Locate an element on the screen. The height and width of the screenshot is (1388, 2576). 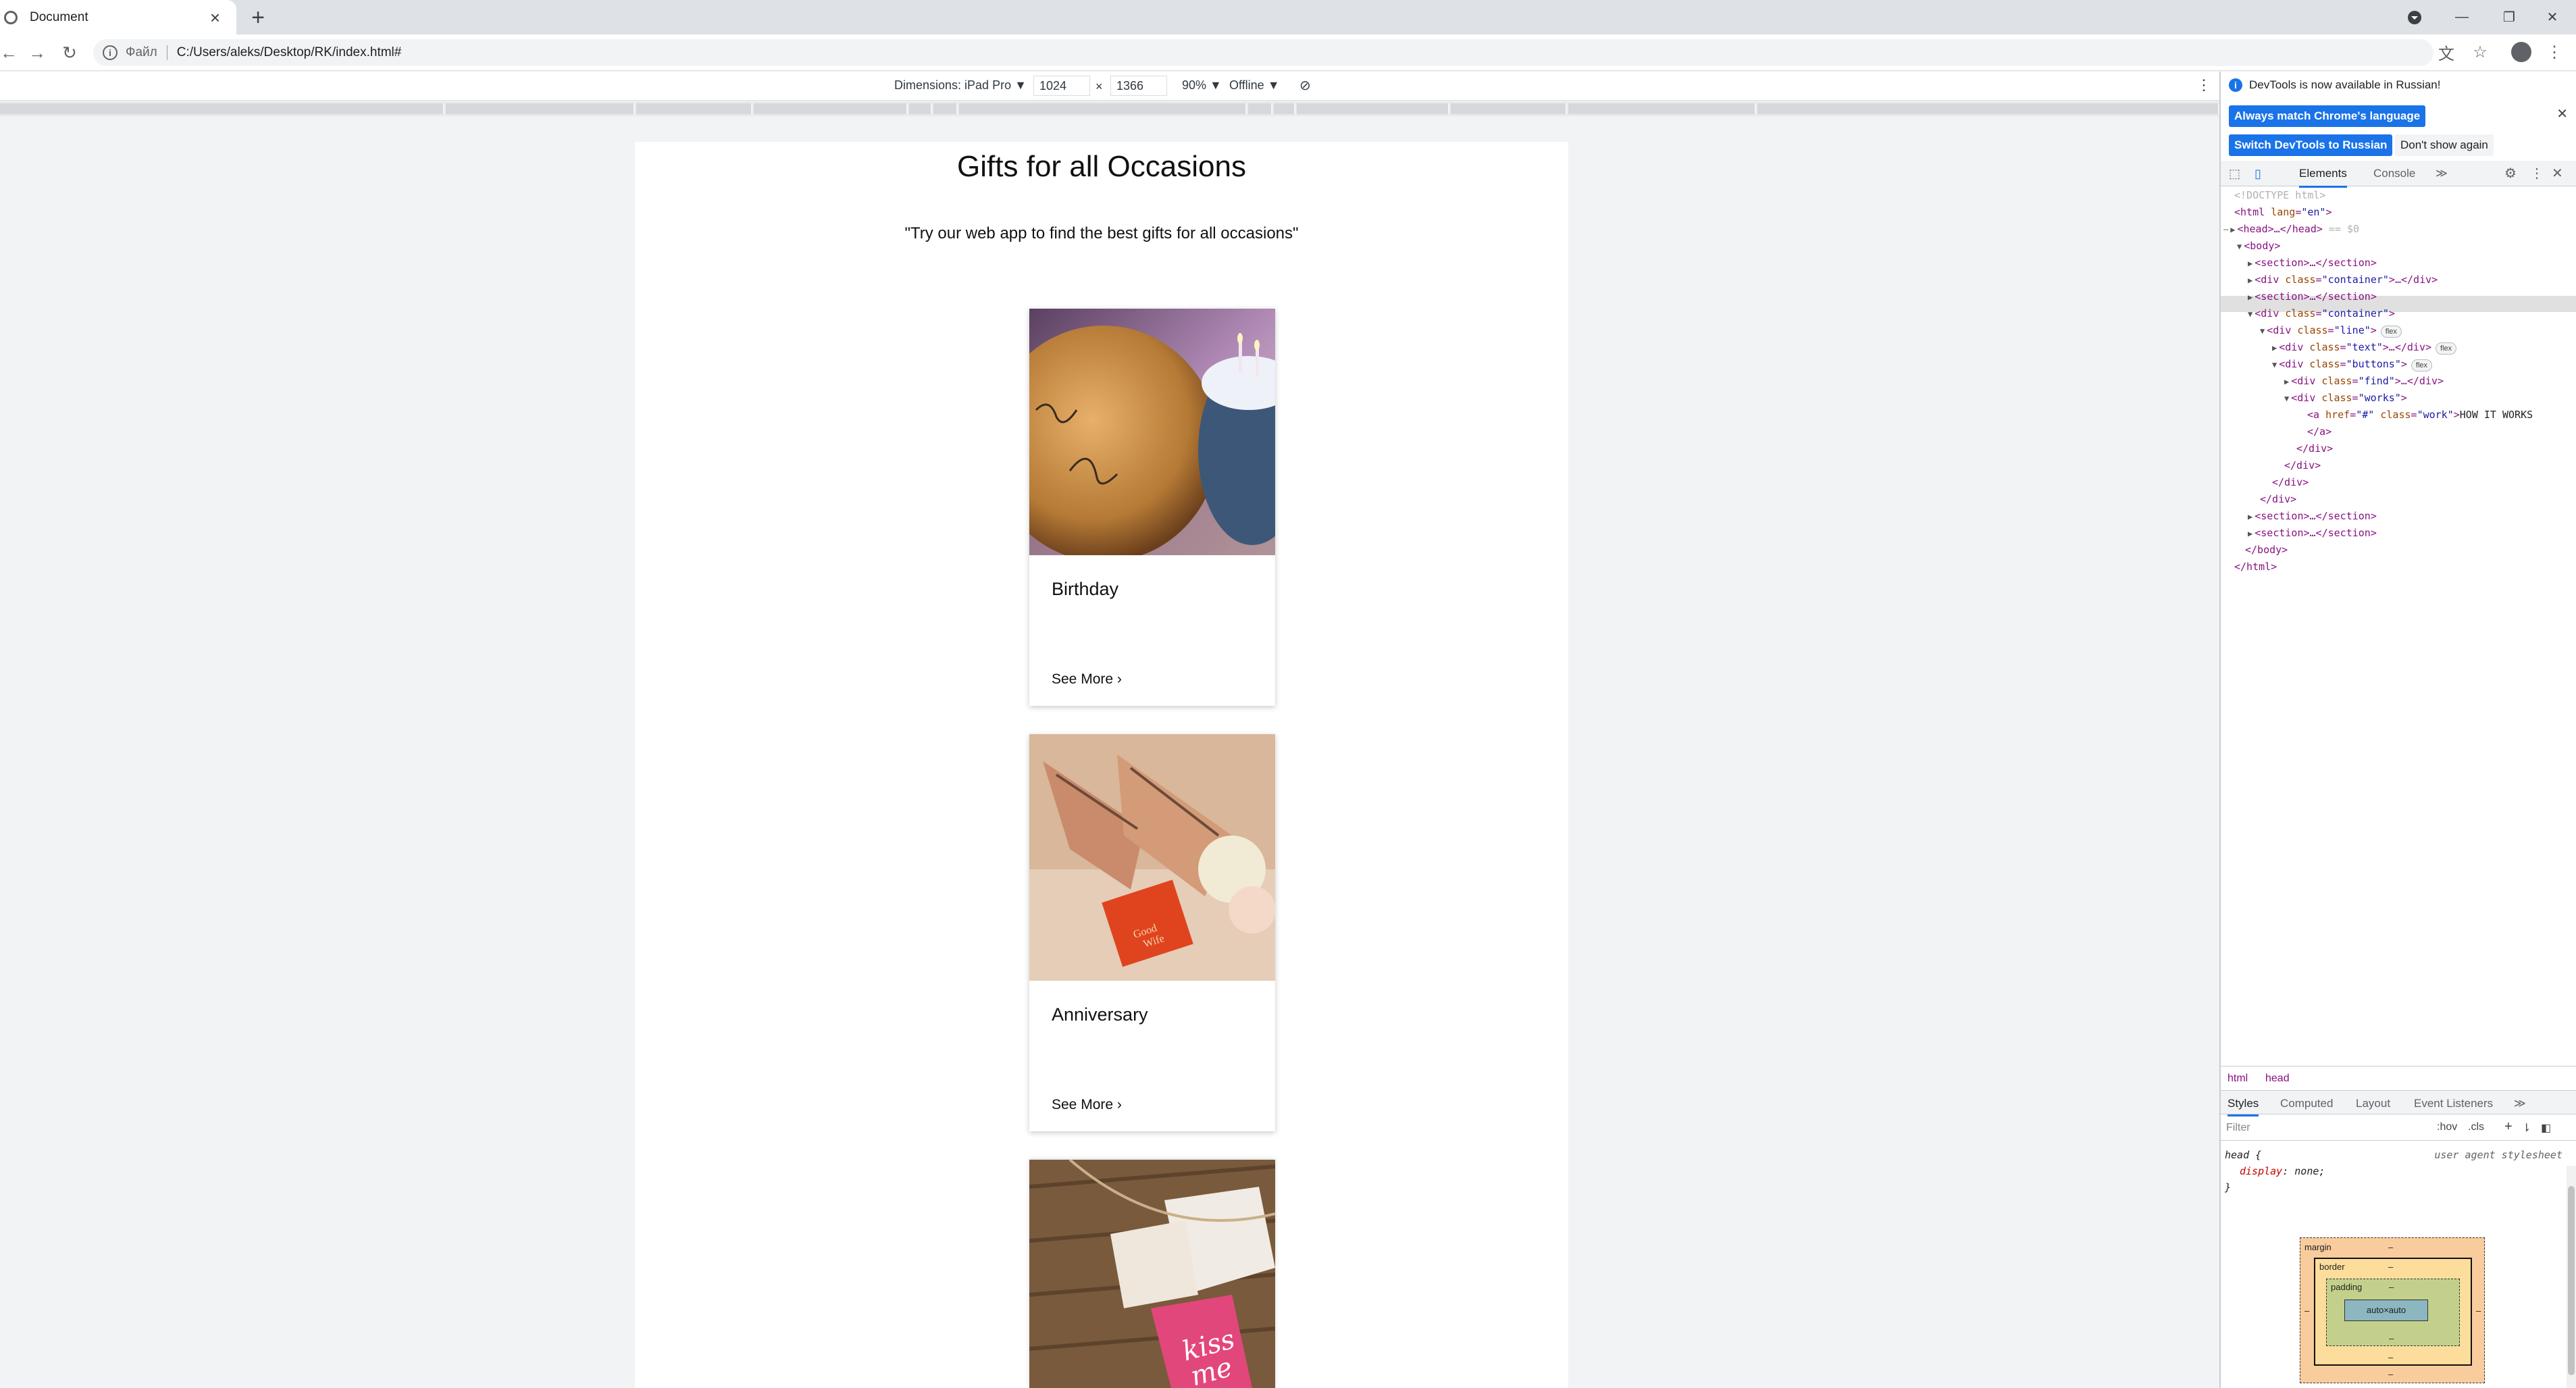
dom-node: ▶ <div class="find">…</div> is located at coordinates (2364, 381).